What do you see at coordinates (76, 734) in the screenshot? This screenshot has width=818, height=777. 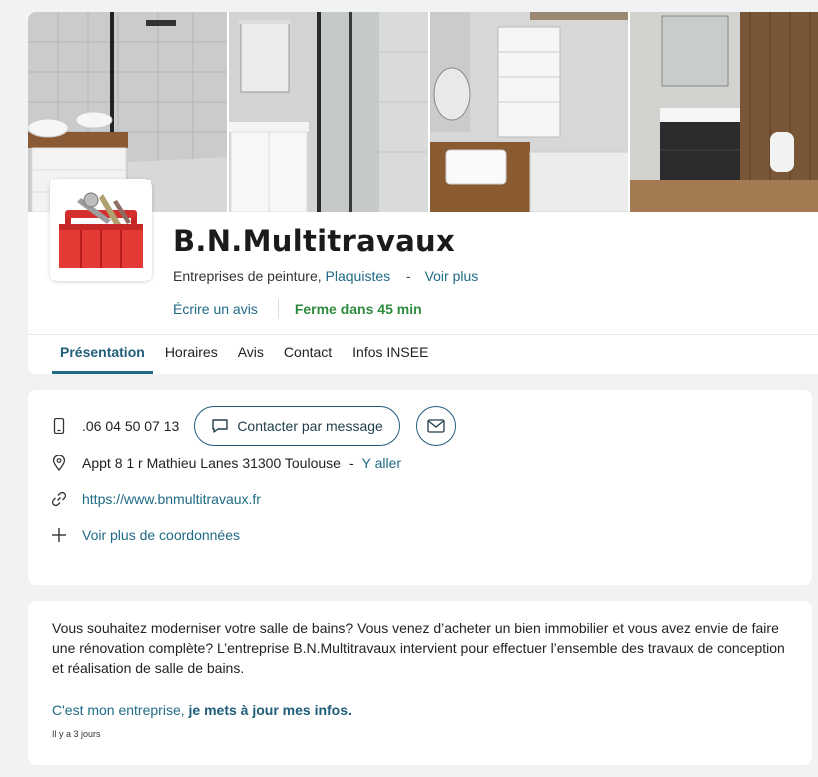 I see `last-updated: Il y a 3 jours` at bounding box center [76, 734].